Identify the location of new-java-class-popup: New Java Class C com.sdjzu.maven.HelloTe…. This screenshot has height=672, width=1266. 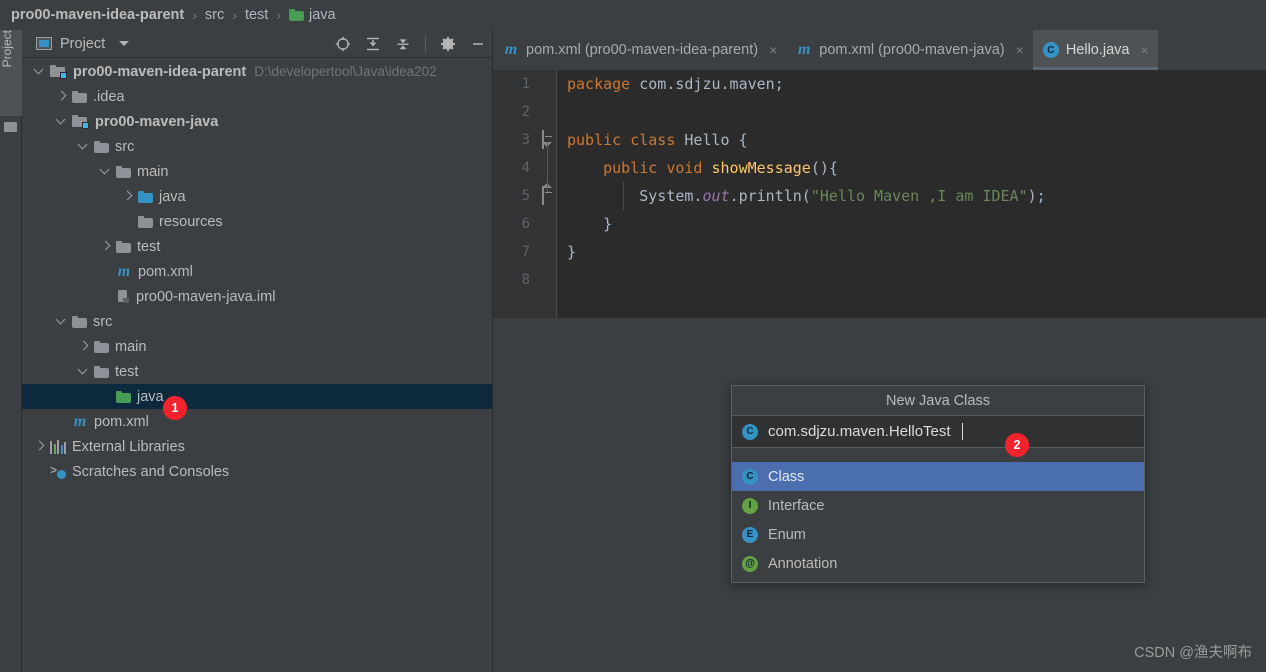
(938, 484).